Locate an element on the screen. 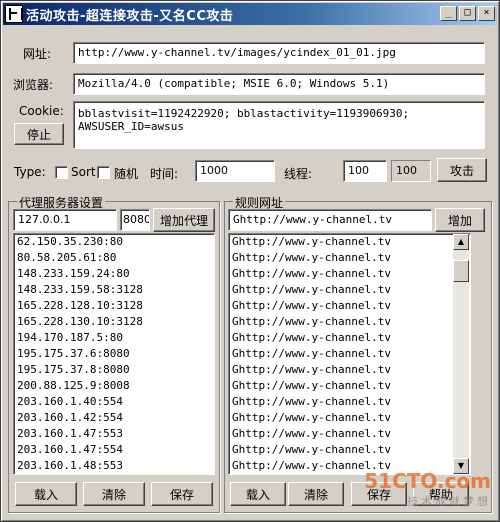 The height and width of the screenshot is (522, 500). list-item: 165.228.128.10:3128 is located at coordinates (114, 306).